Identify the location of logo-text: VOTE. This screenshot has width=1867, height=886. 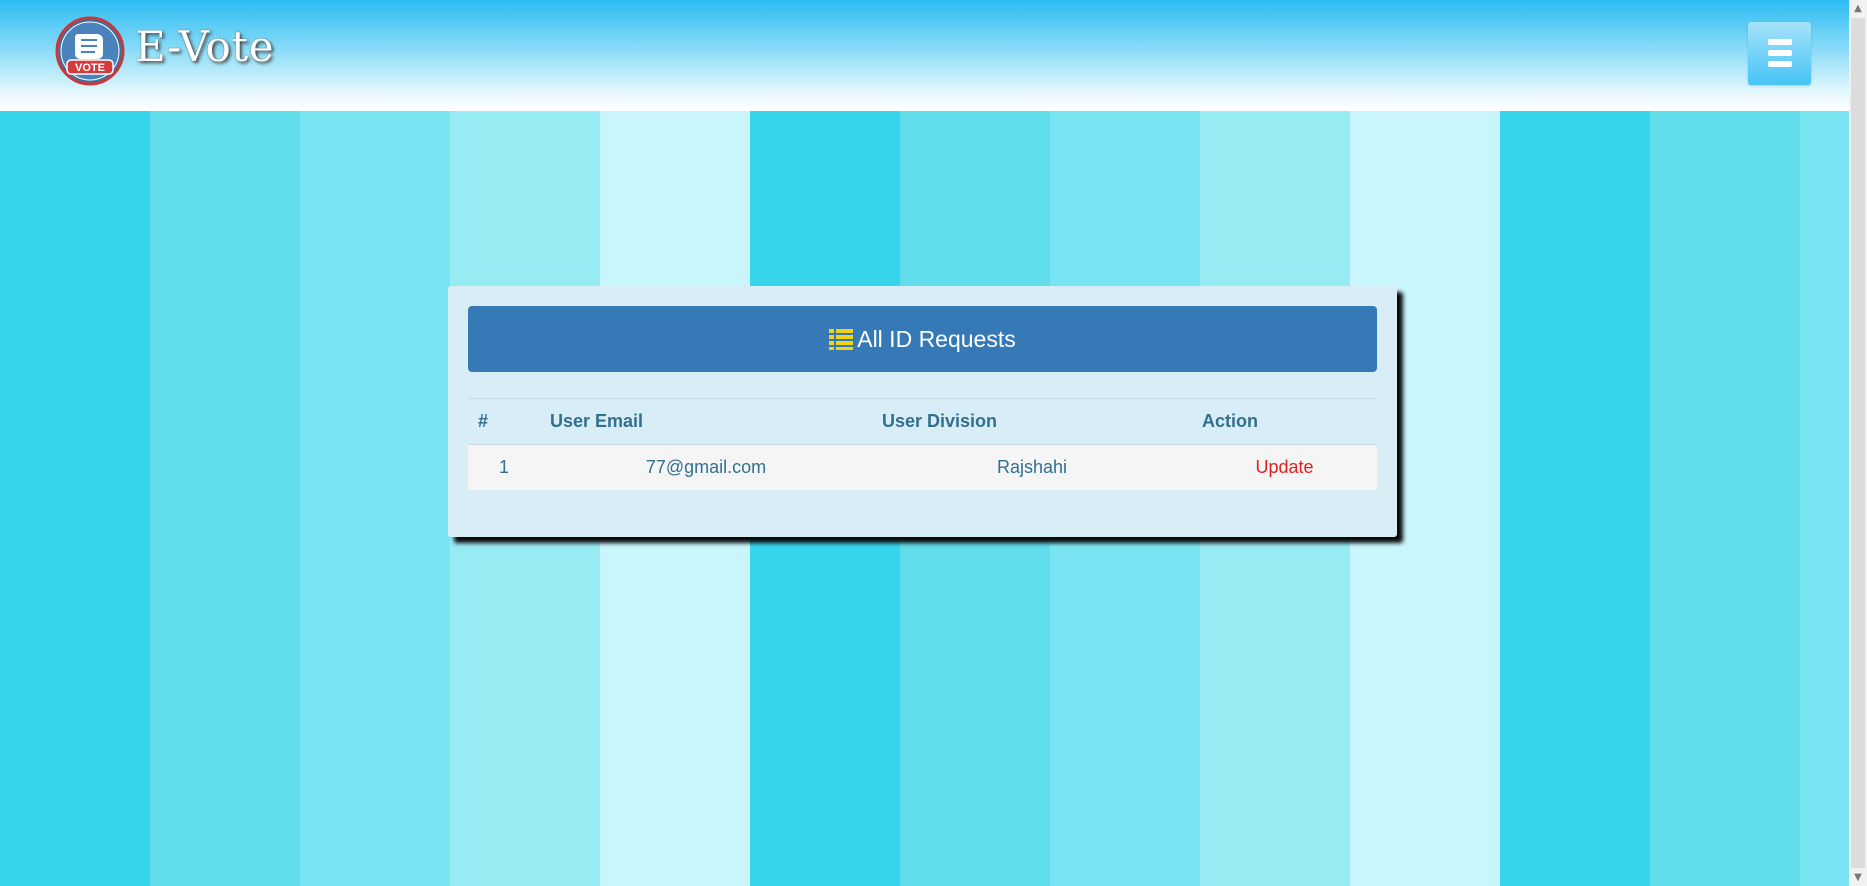
(90, 68).